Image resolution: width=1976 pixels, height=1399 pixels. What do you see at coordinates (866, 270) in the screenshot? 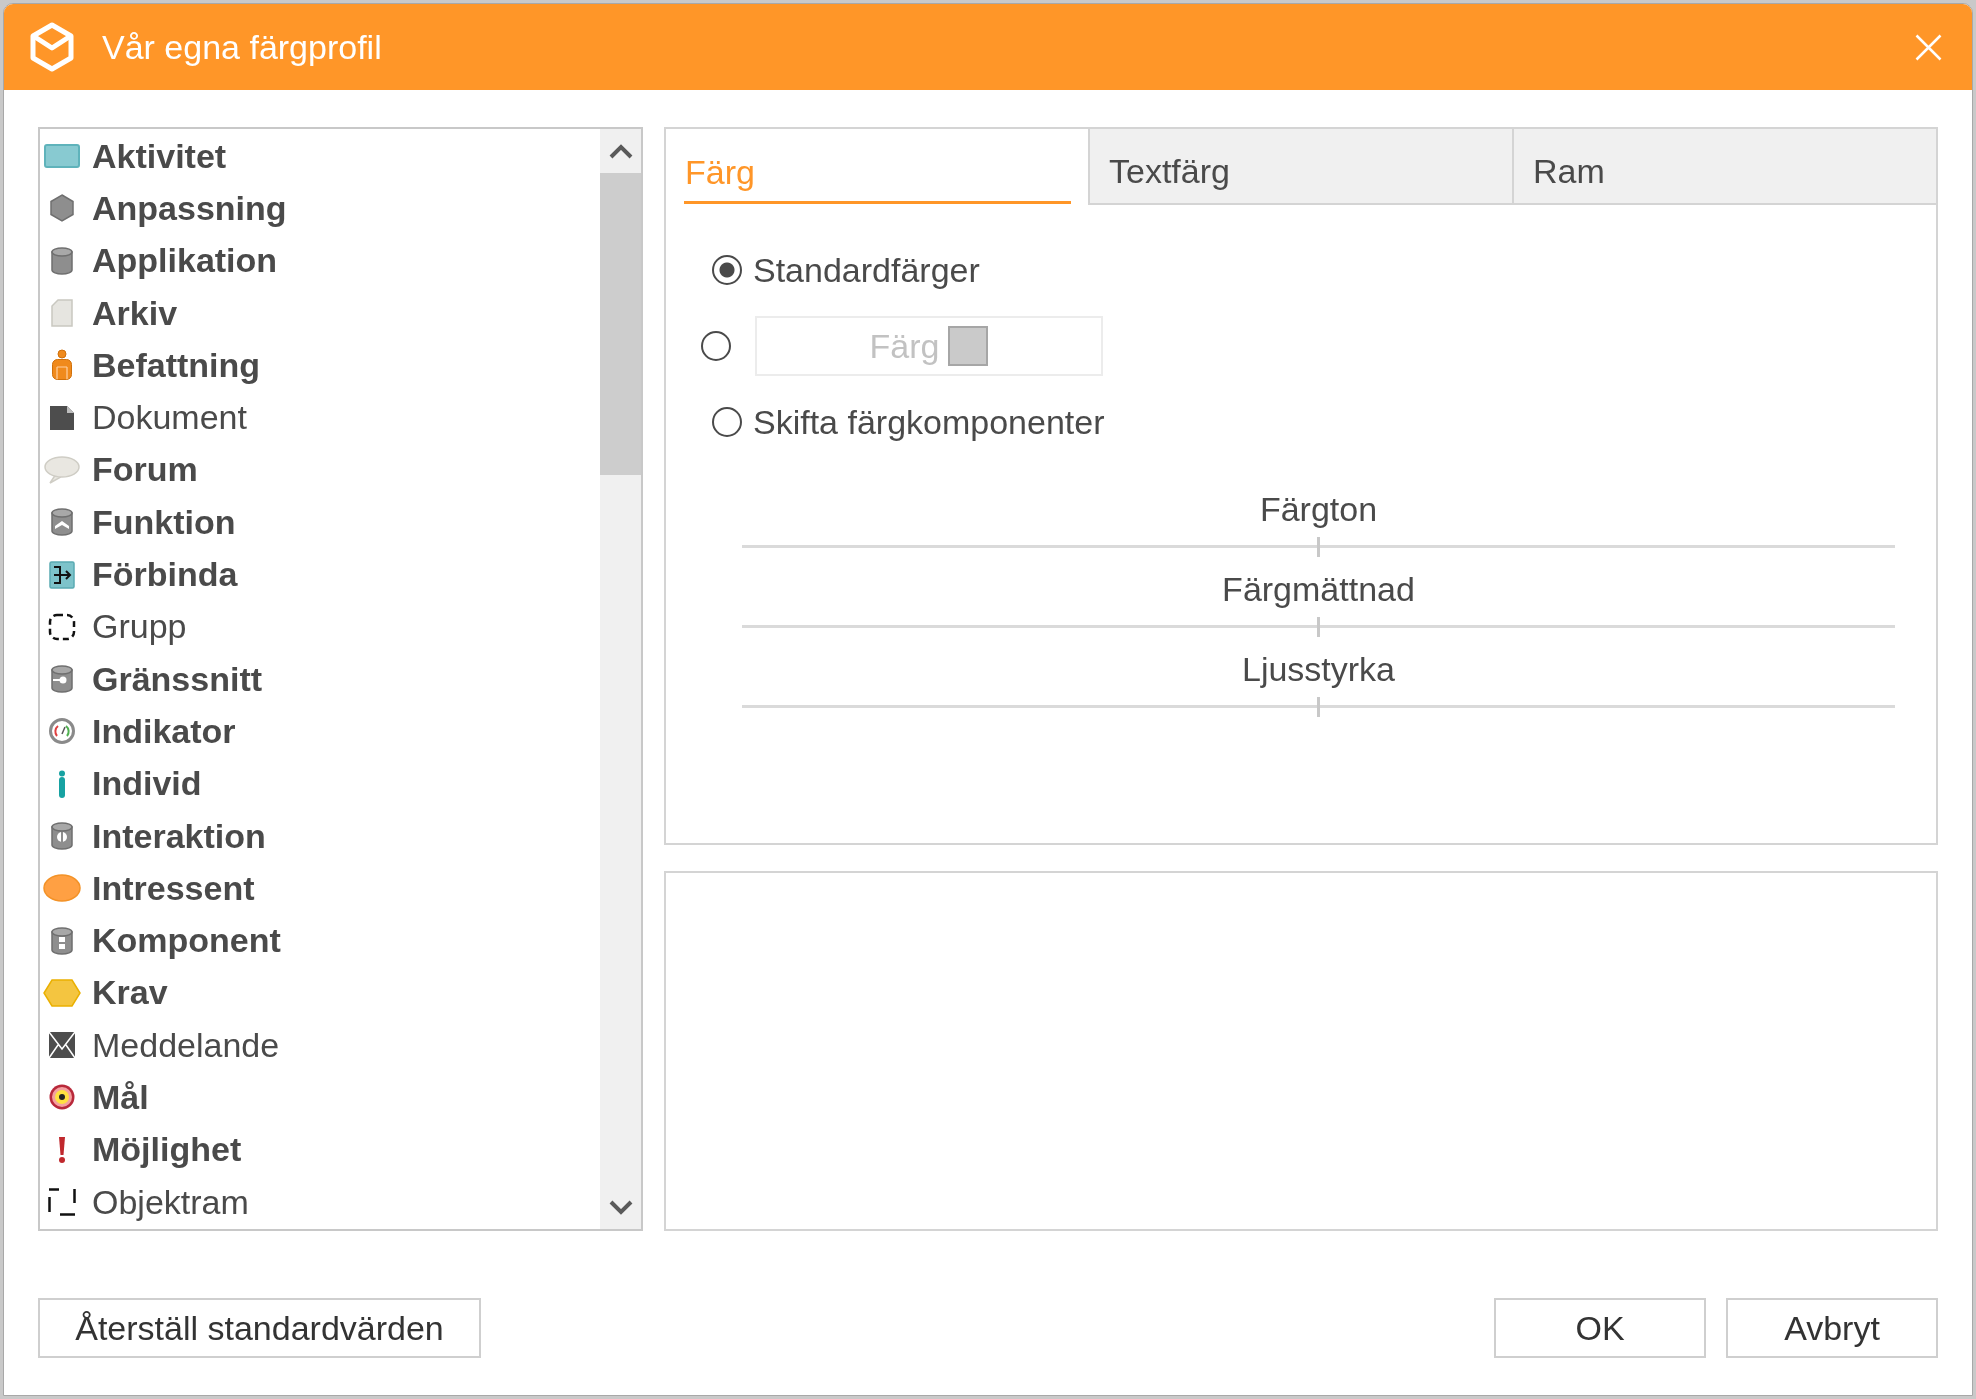
I see `radio-label: Standardfärger` at bounding box center [866, 270].